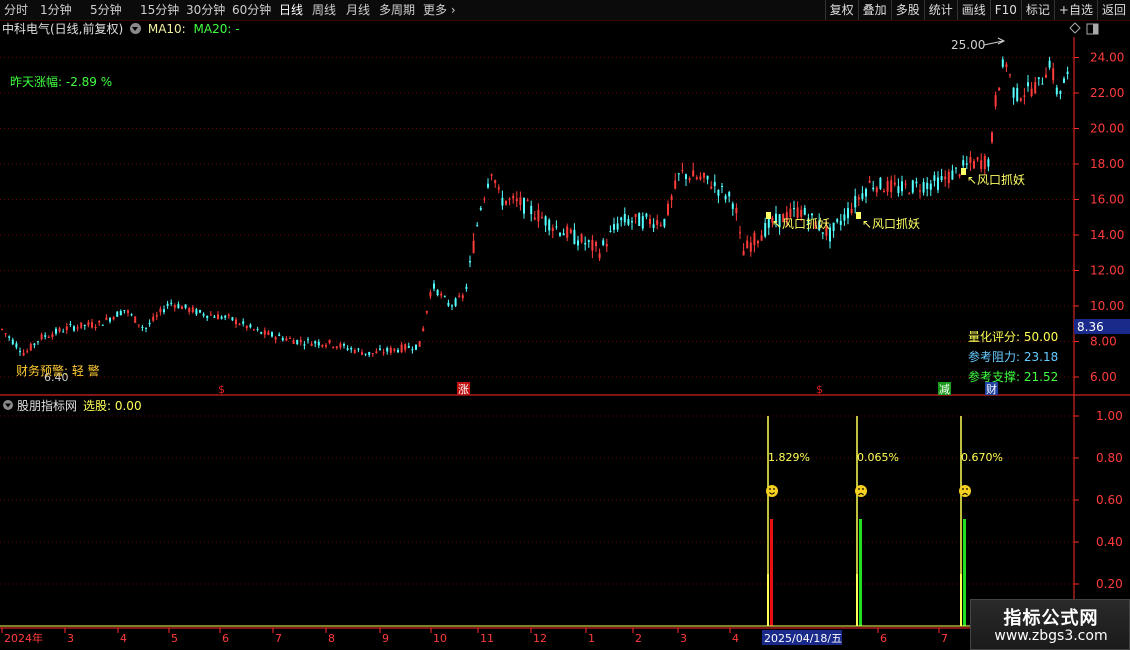  What do you see at coordinates (23, 638) in the screenshot?
I see `time-label: 2024年` at bounding box center [23, 638].